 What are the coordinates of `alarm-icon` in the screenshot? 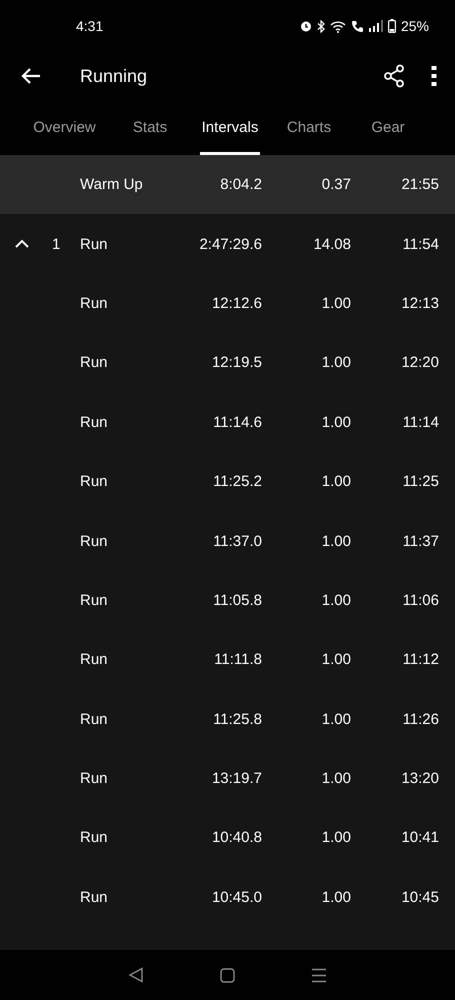 It's located at (306, 26).